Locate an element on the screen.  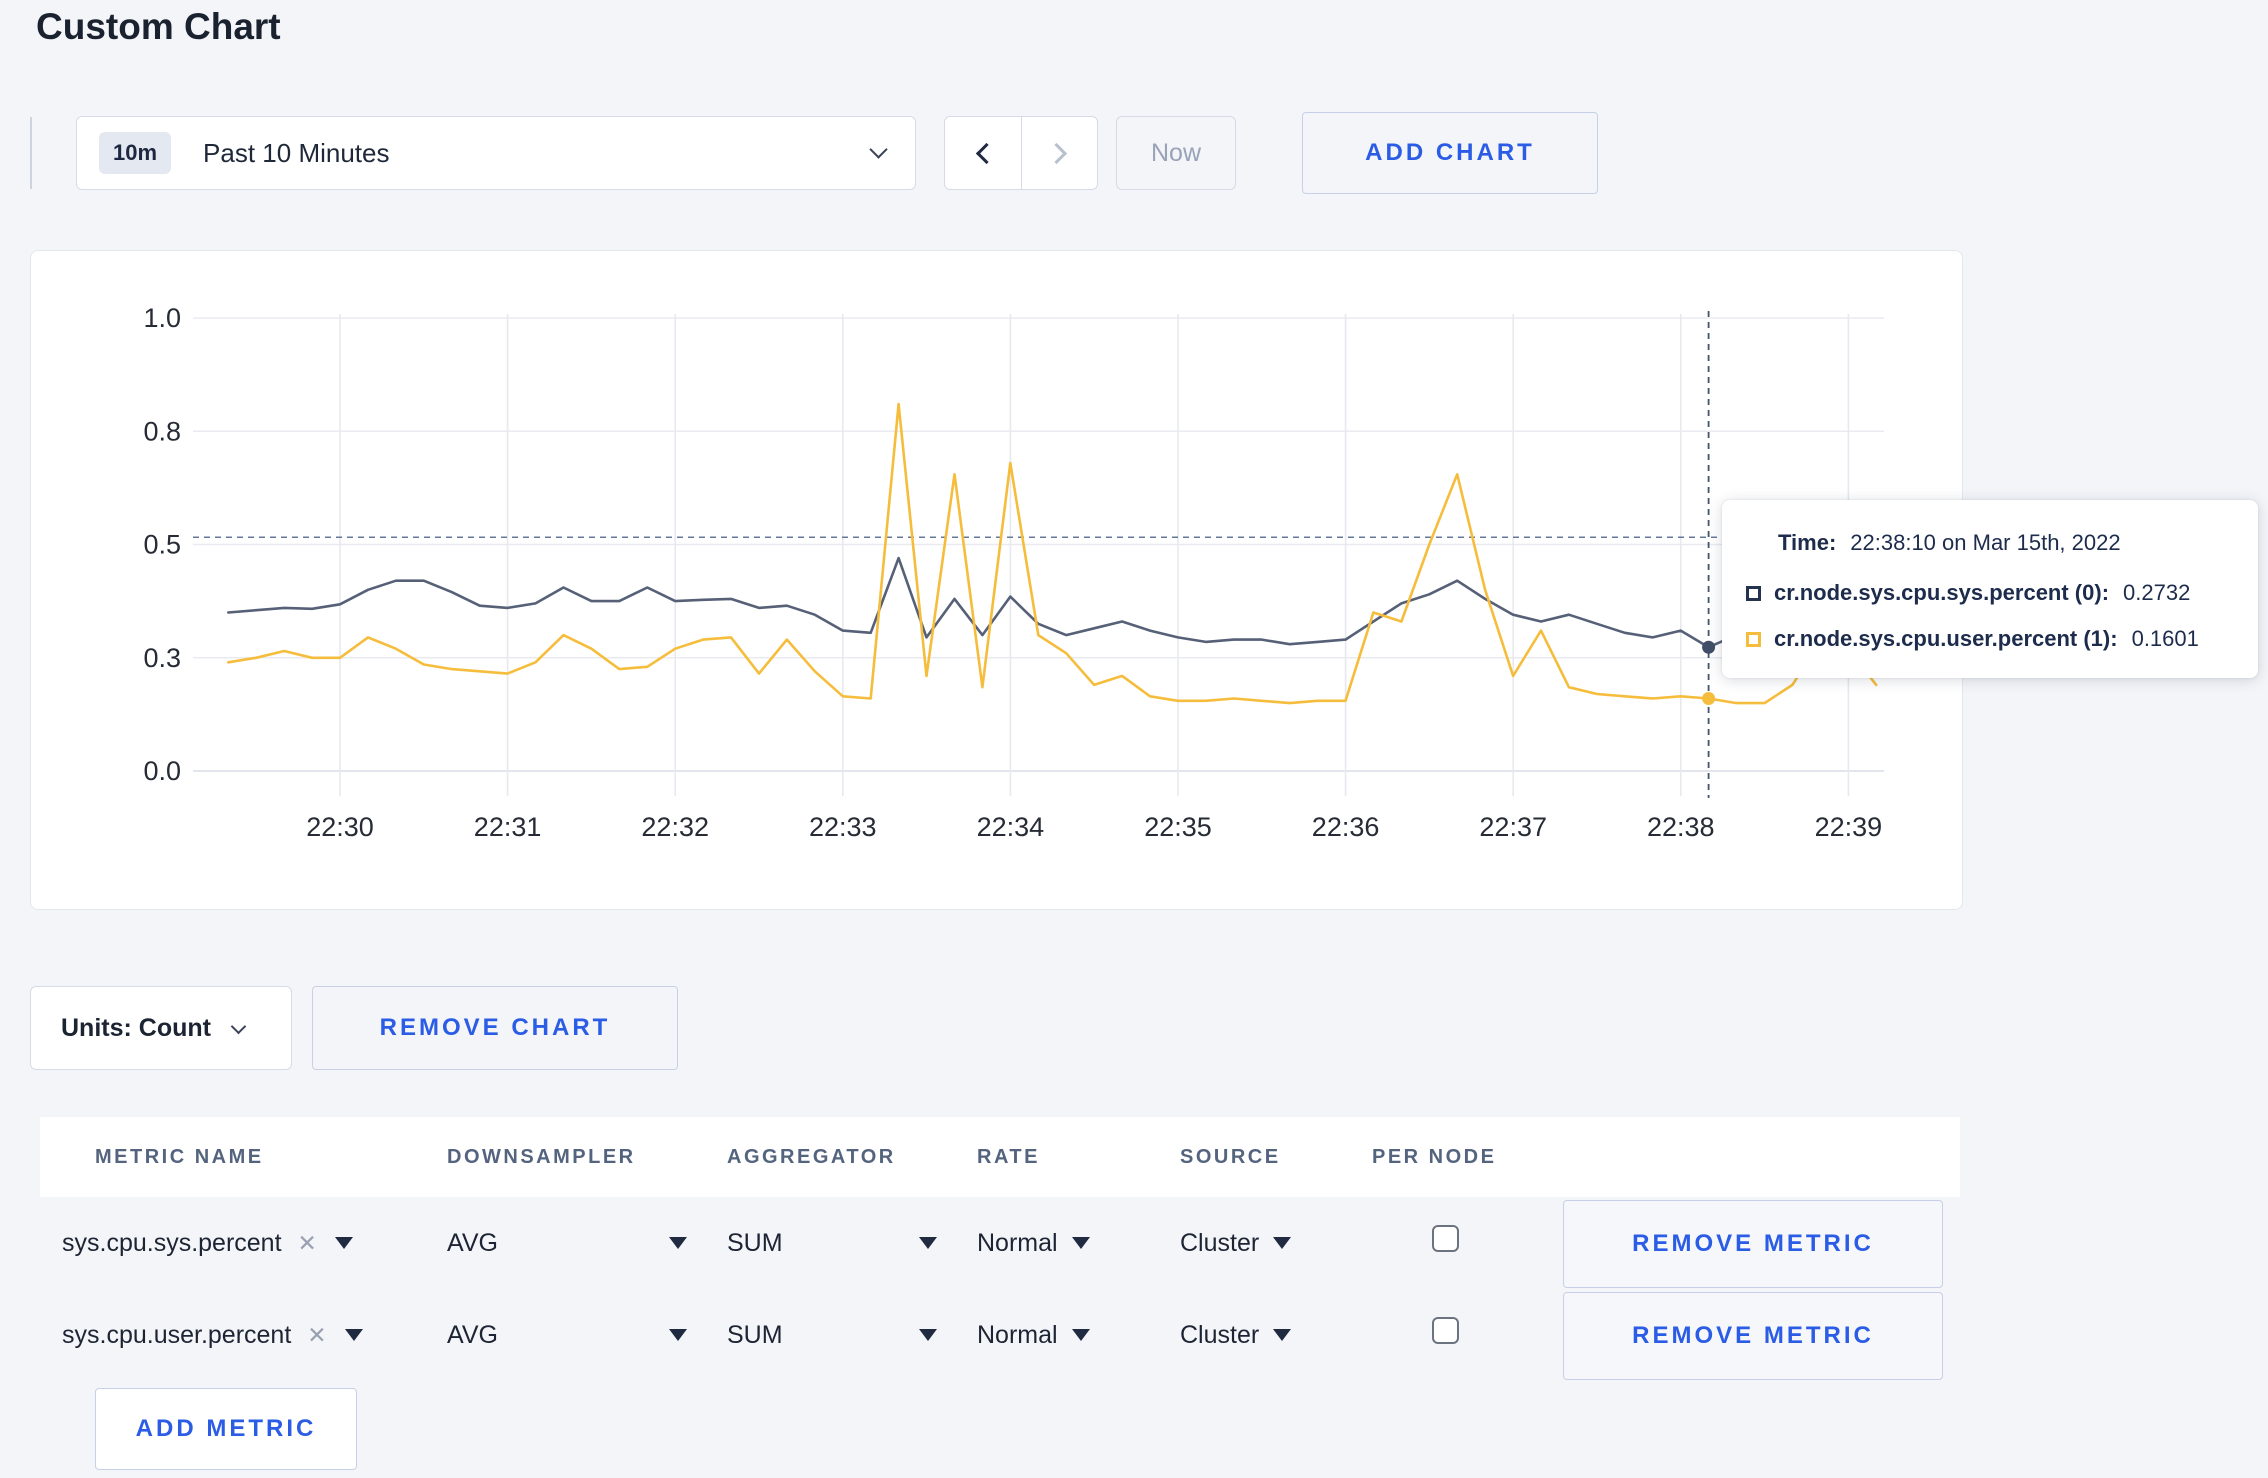
chevron-left-icon is located at coordinates (986, 153).